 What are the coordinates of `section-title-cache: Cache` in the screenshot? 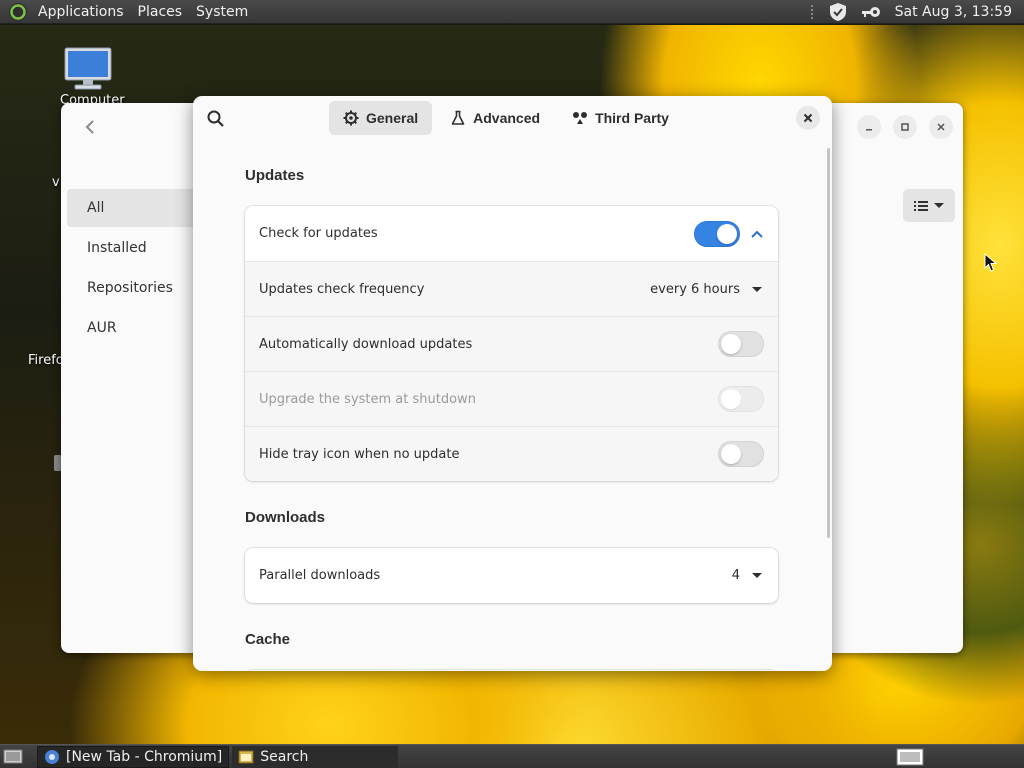 It's located at (268, 639).